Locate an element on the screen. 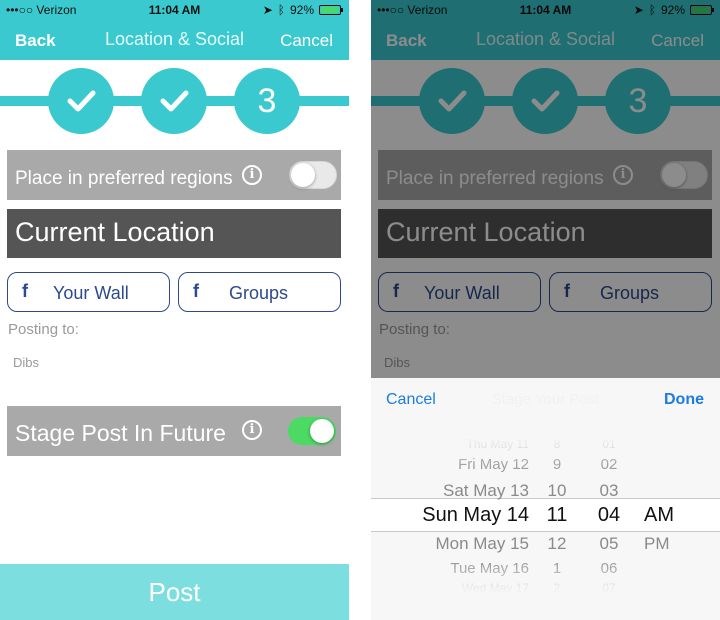  date-wheel-item-option: Mon May 15 is located at coordinates (450, 544).